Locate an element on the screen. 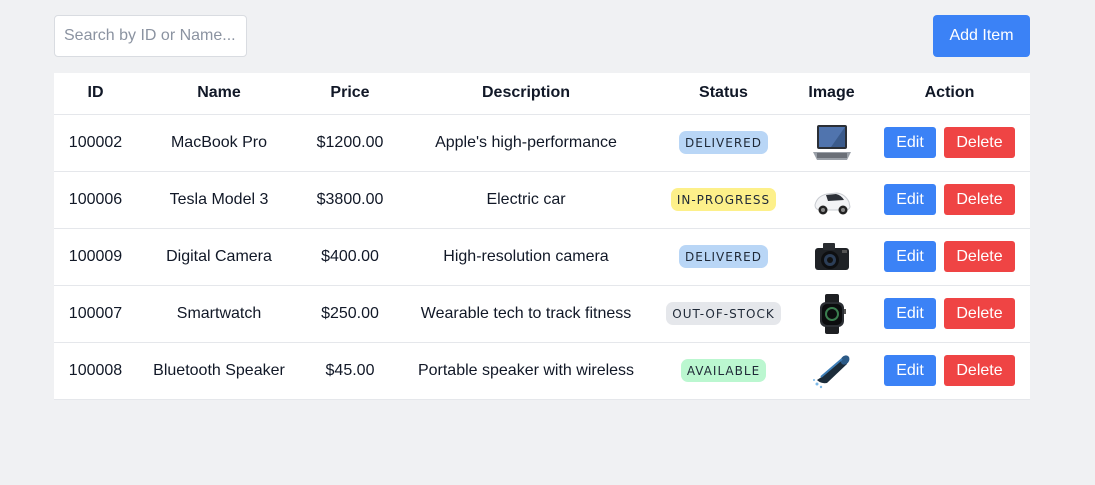 This screenshot has height=485, width=1095. speaker-image is located at coordinates (832, 371).